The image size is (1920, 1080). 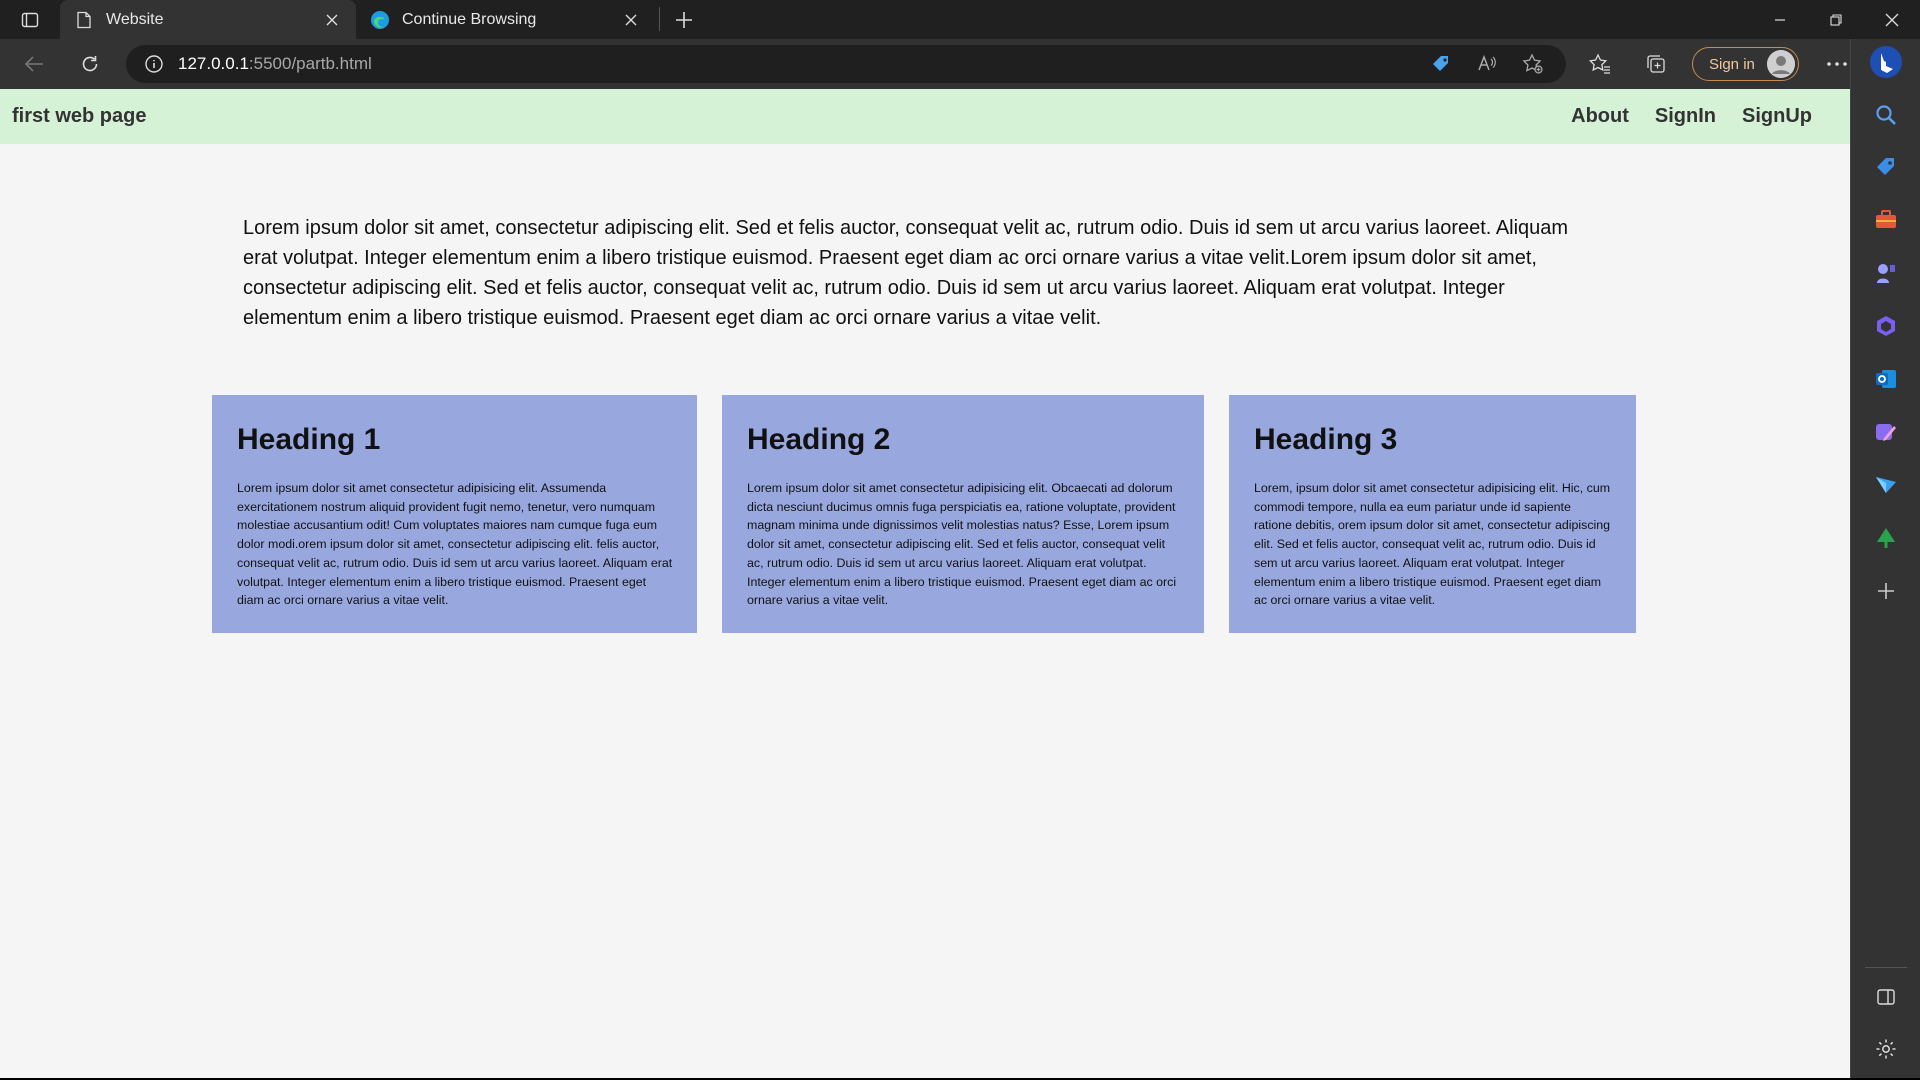 I want to click on outlook-icon, so click(x=1886, y=379).